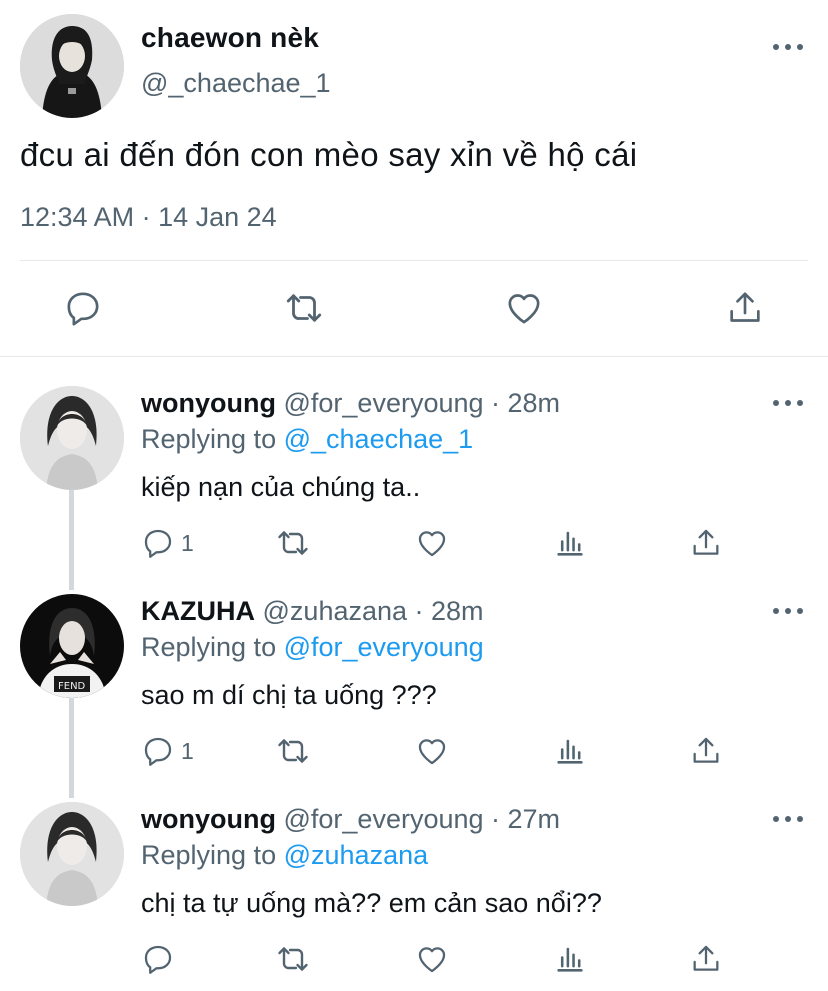  I want to click on author-handle: @_chaechae_1, so click(236, 83).